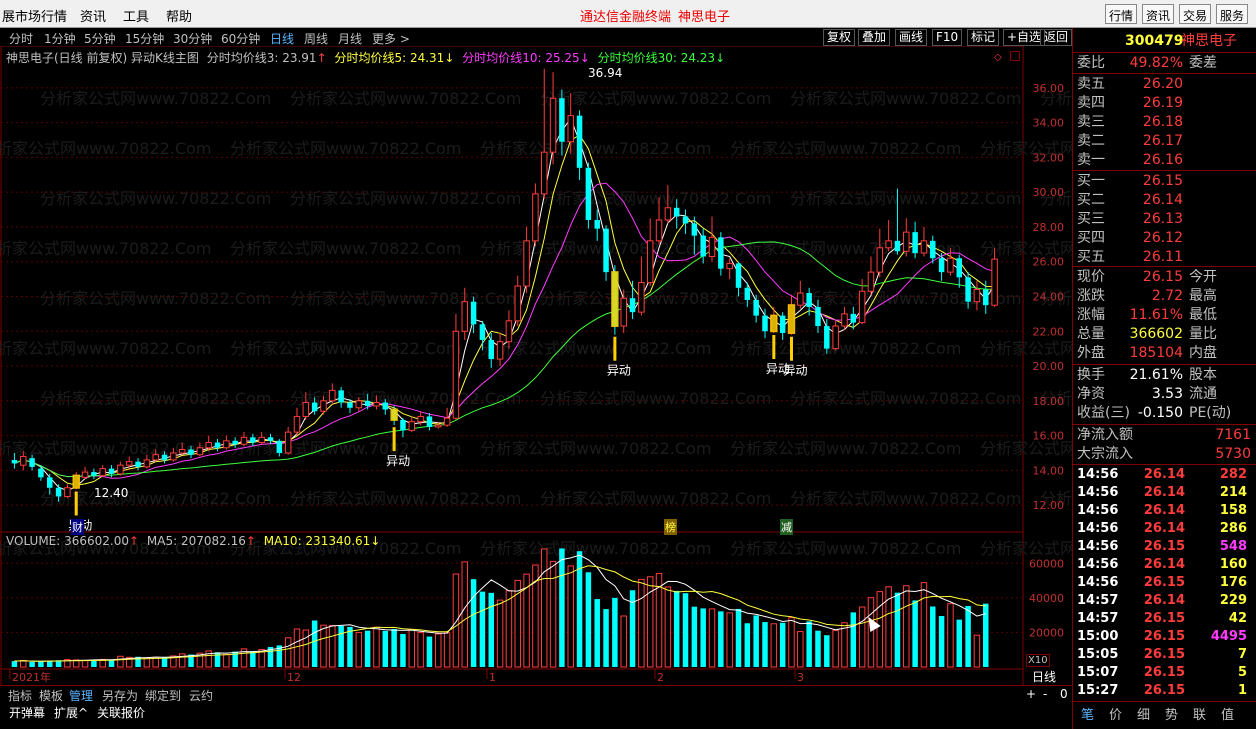 The height and width of the screenshot is (729, 1256). What do you see at coordinates (1015, 56) in the screenshot?
I see `window-icon` at bounding box center [1015, 56].